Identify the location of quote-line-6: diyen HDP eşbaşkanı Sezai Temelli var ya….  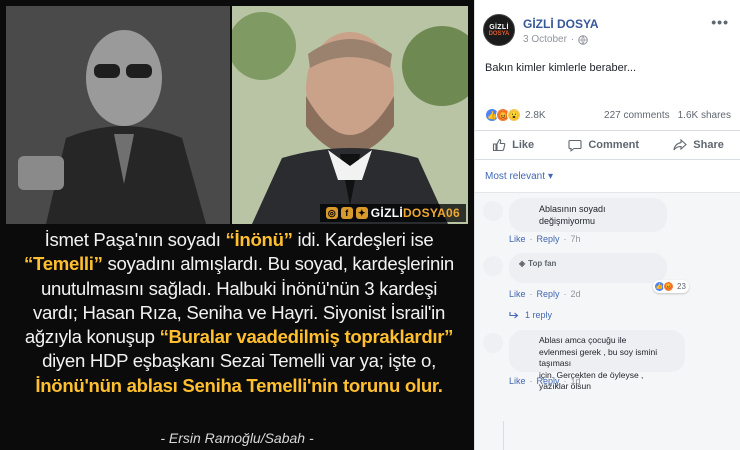
(239, 361).